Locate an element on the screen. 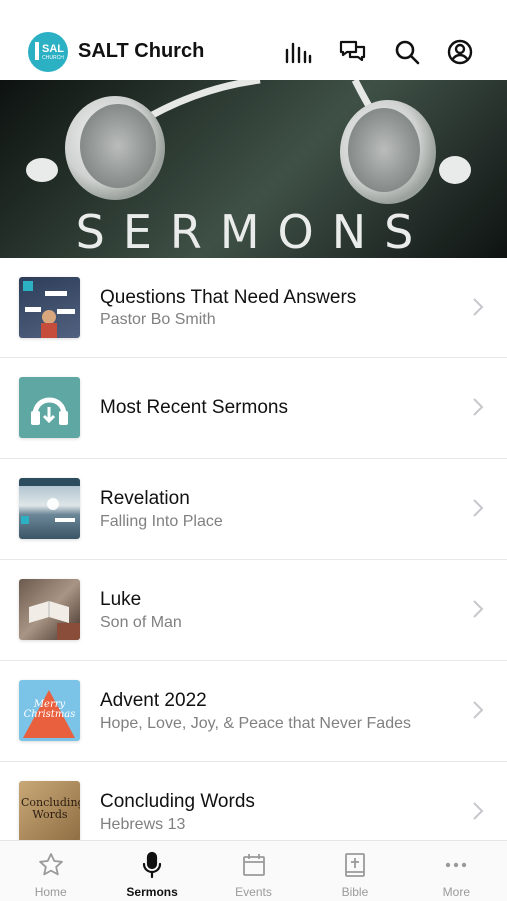  sermon-subtitle: Son of Man is located at coordinates (141, 622).